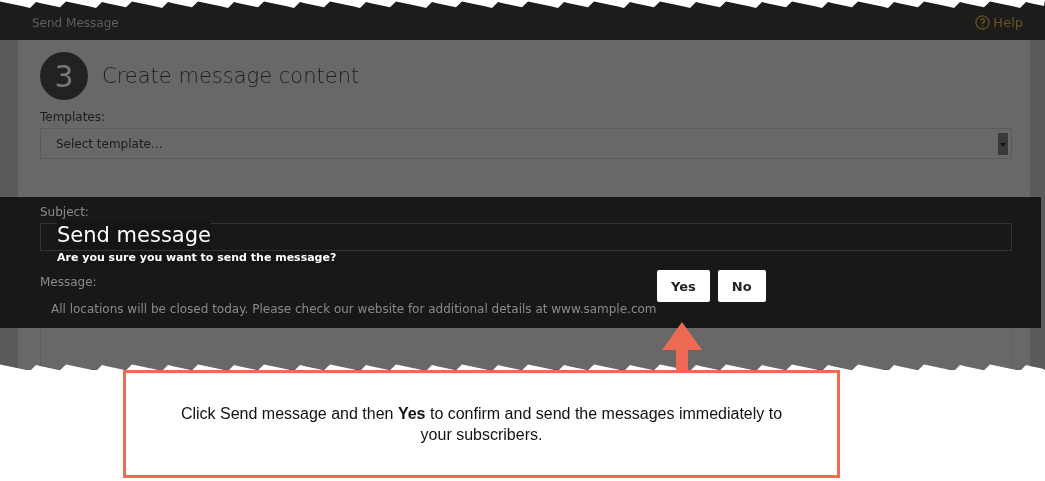  What do you see at coordinates (75, 23) in the screenshot?
I see `window-title: Send Message` at bounding box center [75, 23].